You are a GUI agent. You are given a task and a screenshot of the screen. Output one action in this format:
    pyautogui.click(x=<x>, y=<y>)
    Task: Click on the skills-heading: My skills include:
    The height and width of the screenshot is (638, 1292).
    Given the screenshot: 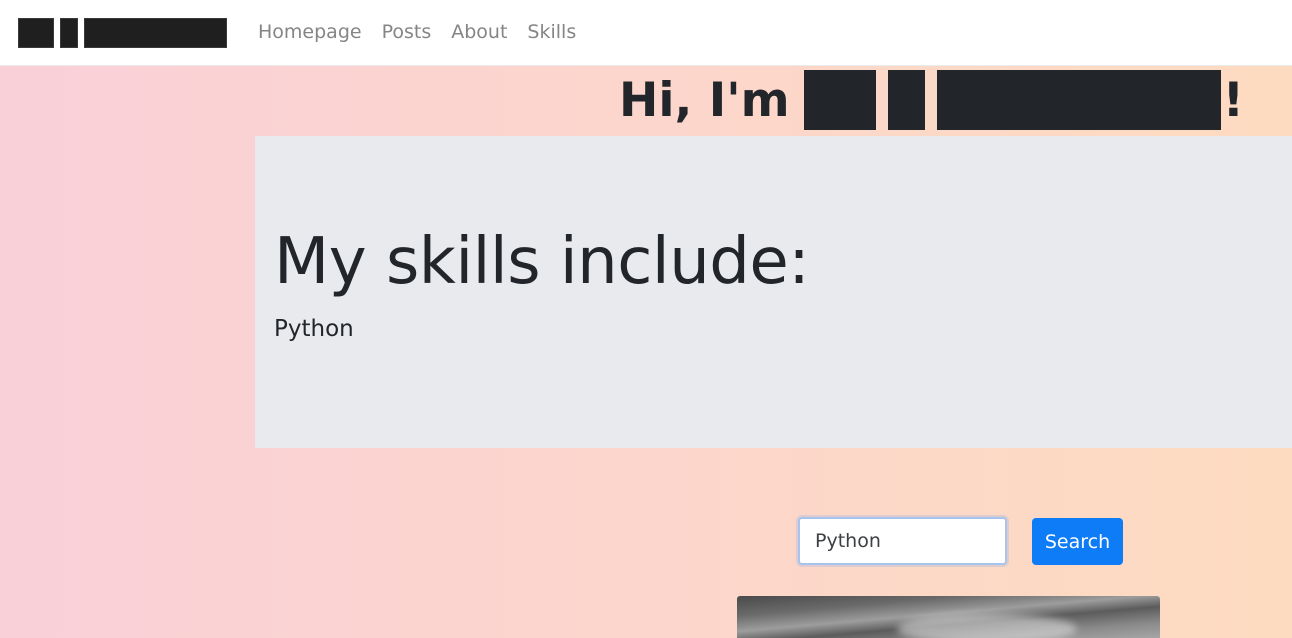 What is the action you would take?
    pyautogui.click(x=542, y=262)
    